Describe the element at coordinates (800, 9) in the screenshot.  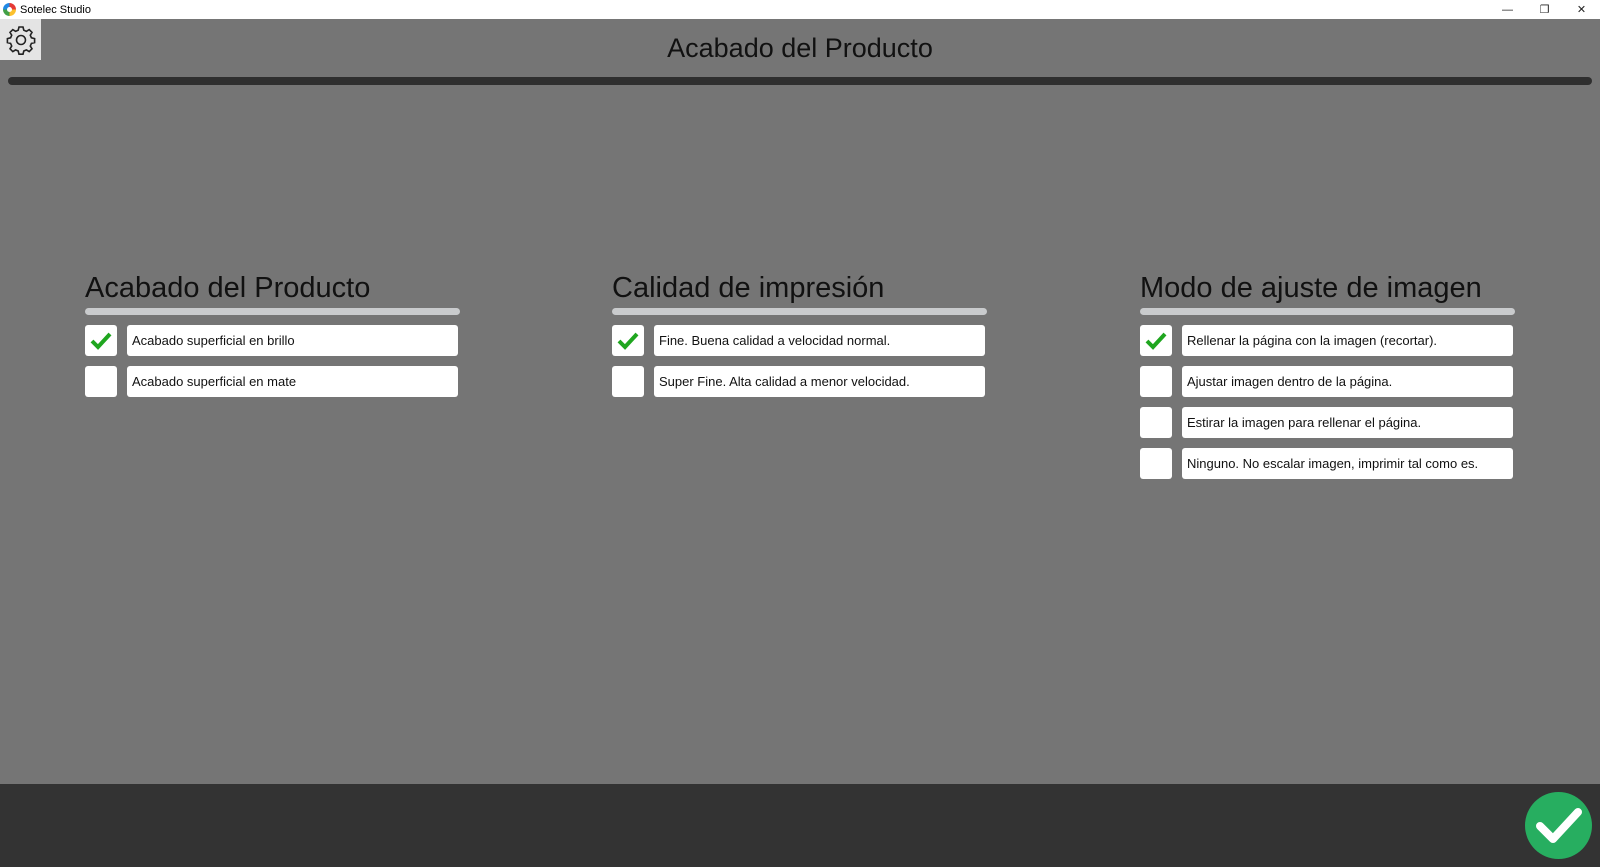
I see `window-titlebar: Sotelec Studio — ❐ ✕` at that location.